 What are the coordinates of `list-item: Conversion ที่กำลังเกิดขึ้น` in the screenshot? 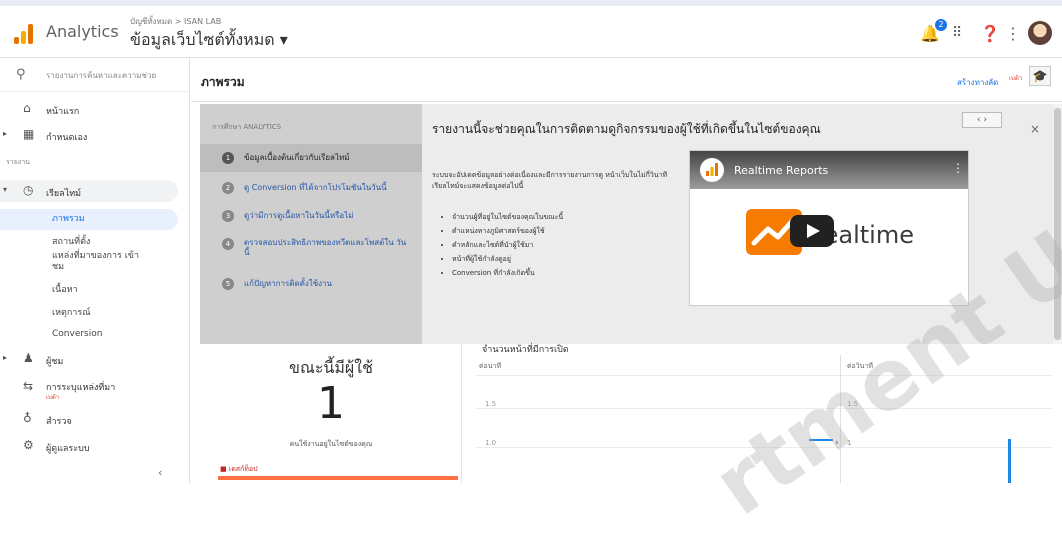 It's located at (572, 273).